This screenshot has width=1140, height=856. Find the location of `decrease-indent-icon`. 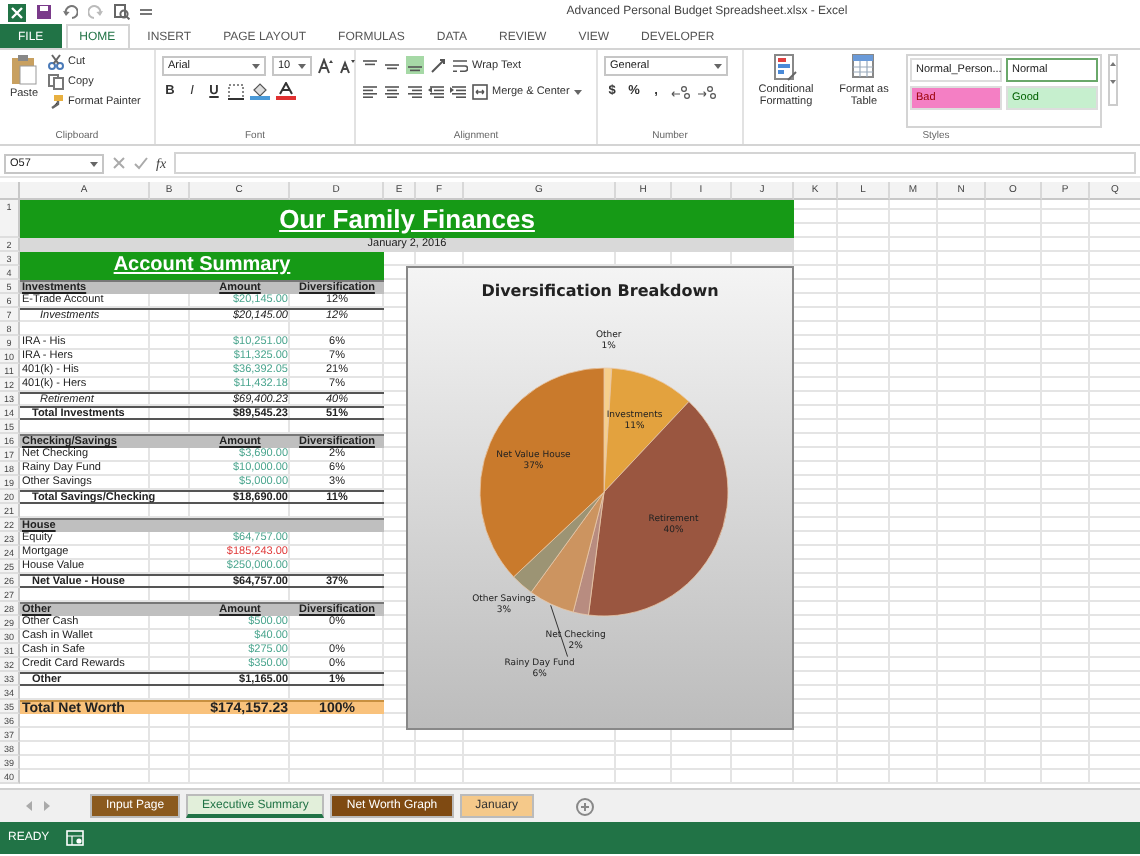

decrease-indent-icon is located at coordinates (436, 91).